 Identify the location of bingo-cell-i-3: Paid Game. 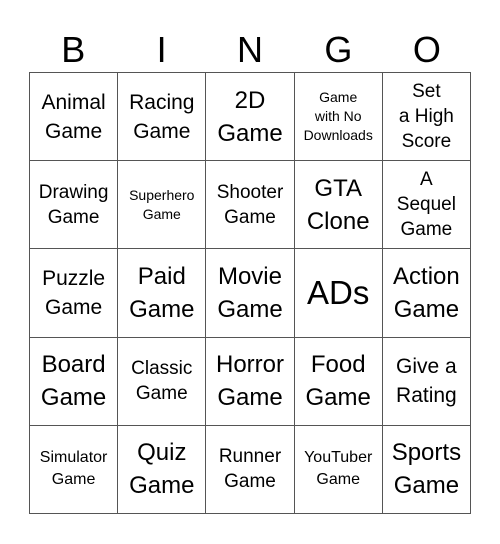
(162, 293).